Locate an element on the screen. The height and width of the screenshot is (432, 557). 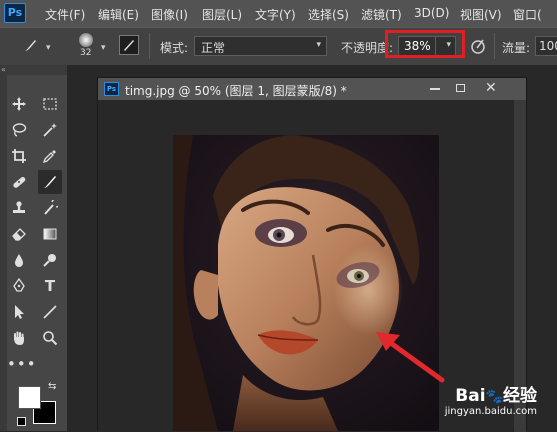
menu-file: 文件(F) is located at coordinates (65, 14).